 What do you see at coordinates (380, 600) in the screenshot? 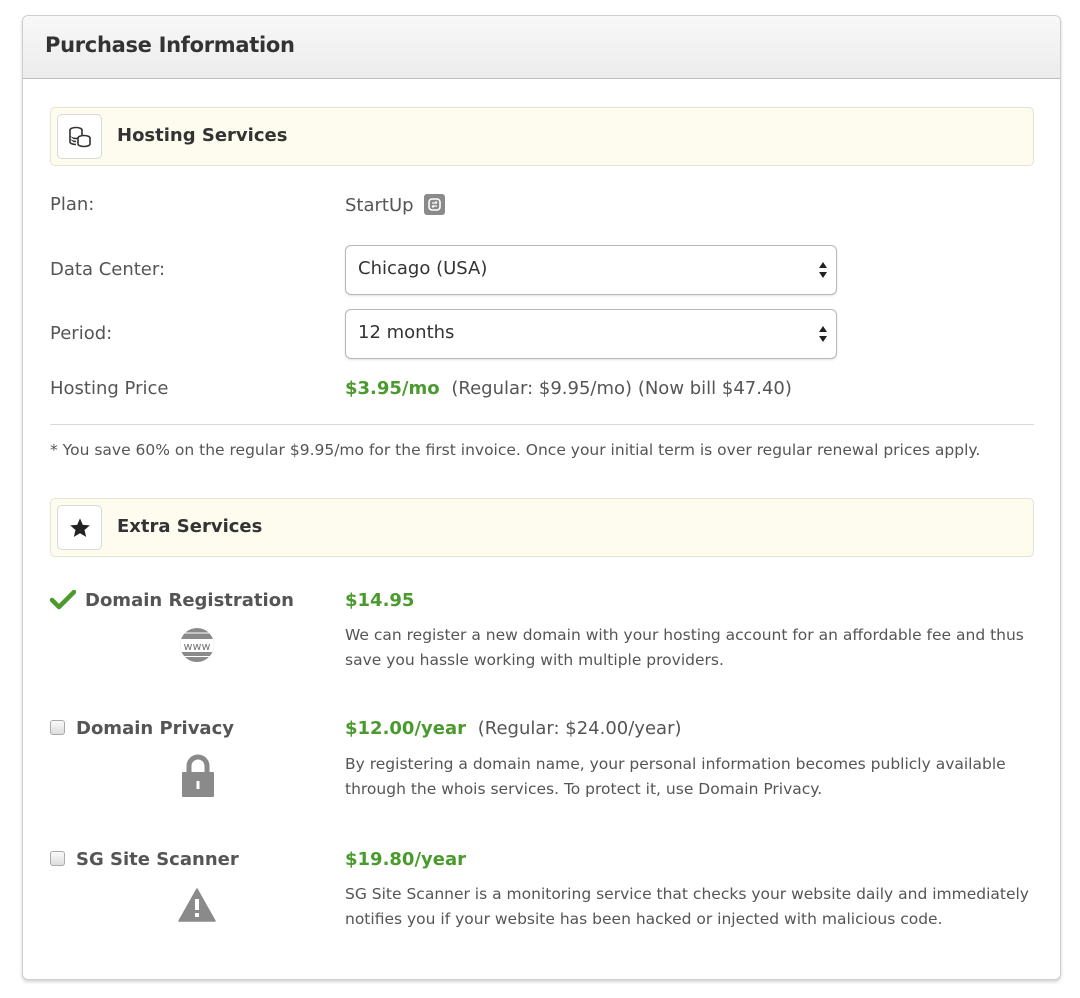
I see `service-price: $14.95` at bounding box center [380, 600].